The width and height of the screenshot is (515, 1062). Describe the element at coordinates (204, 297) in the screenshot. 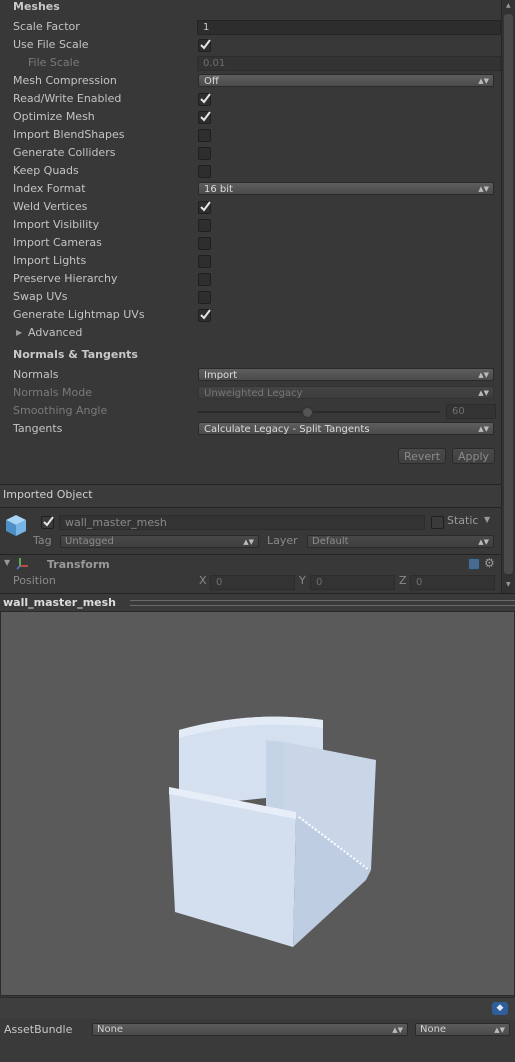

I see `swap-uvs-checkbox` at that location.